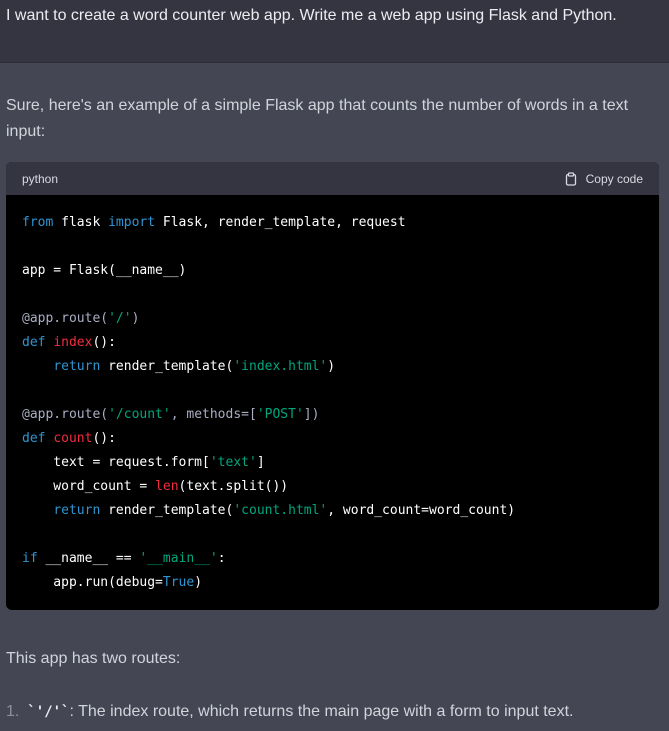 This screenshot has height=731, width=669. I want to click on code-line: word_count = len(text.split()), so click(332, 487).